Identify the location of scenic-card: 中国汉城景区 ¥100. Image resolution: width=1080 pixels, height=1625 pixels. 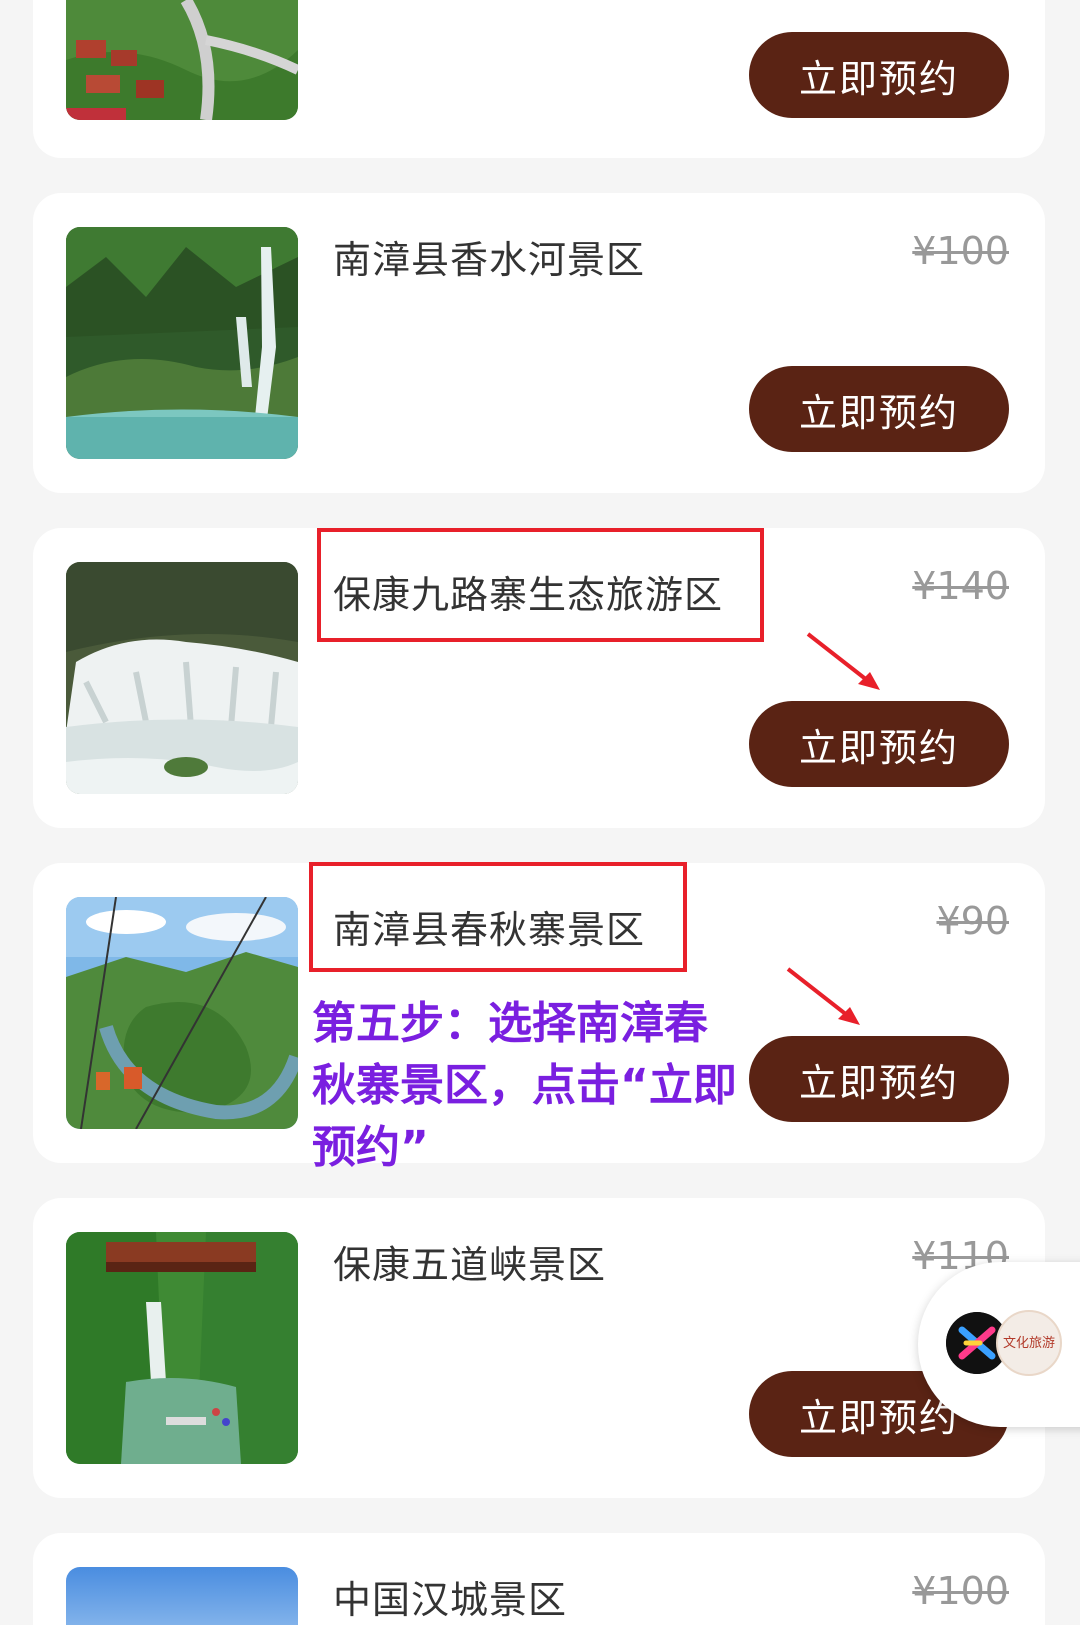
(539, 1579).